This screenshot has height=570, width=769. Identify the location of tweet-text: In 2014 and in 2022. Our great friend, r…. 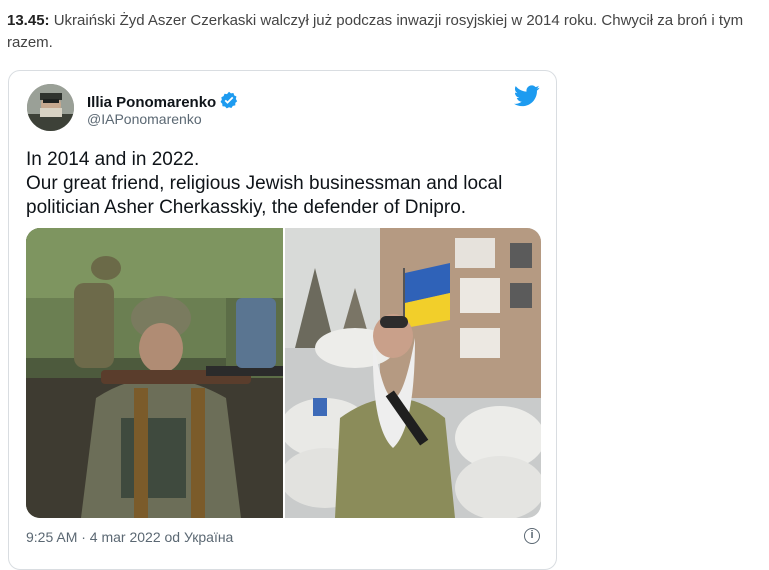
(286, 184).